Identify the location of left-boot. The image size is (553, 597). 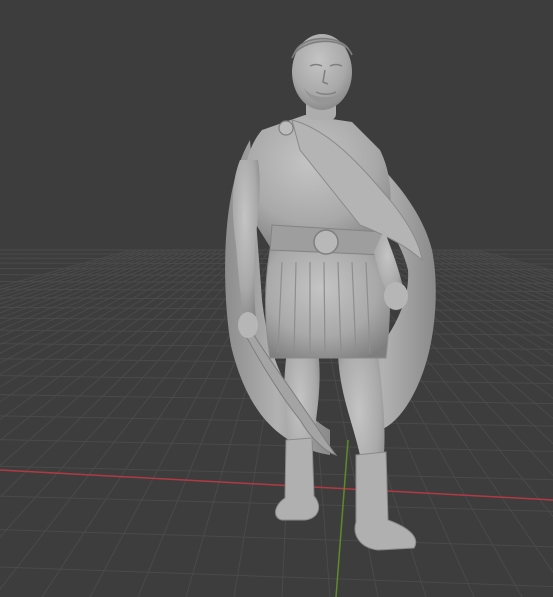
(297, 479).